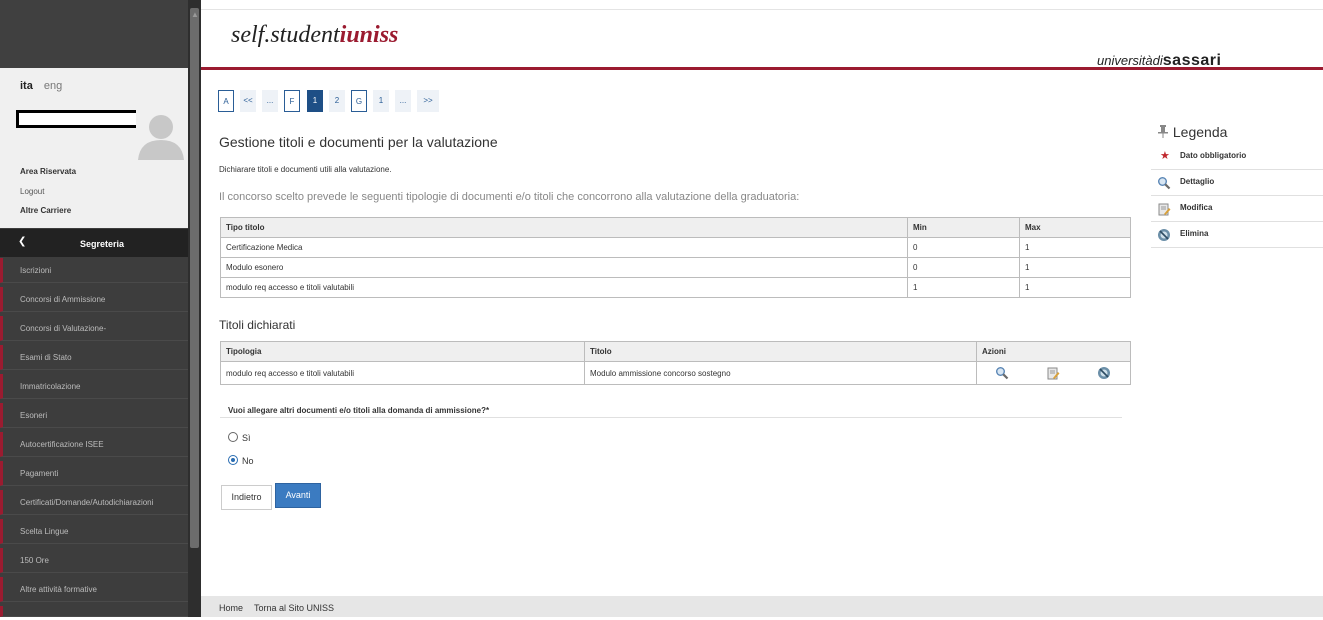 Image resolution: width=1323 pixels, height=620 pixels. What do you see at coordinates (233, 460) in the screenshot?
I see `radio-button-no` at bounding box center [233, 460].